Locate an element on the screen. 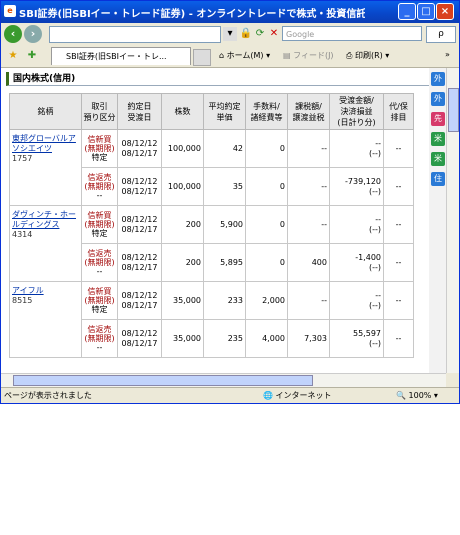 This screenshot has height=535, width=460. search-input: Google is located at coordinates (352, 33).